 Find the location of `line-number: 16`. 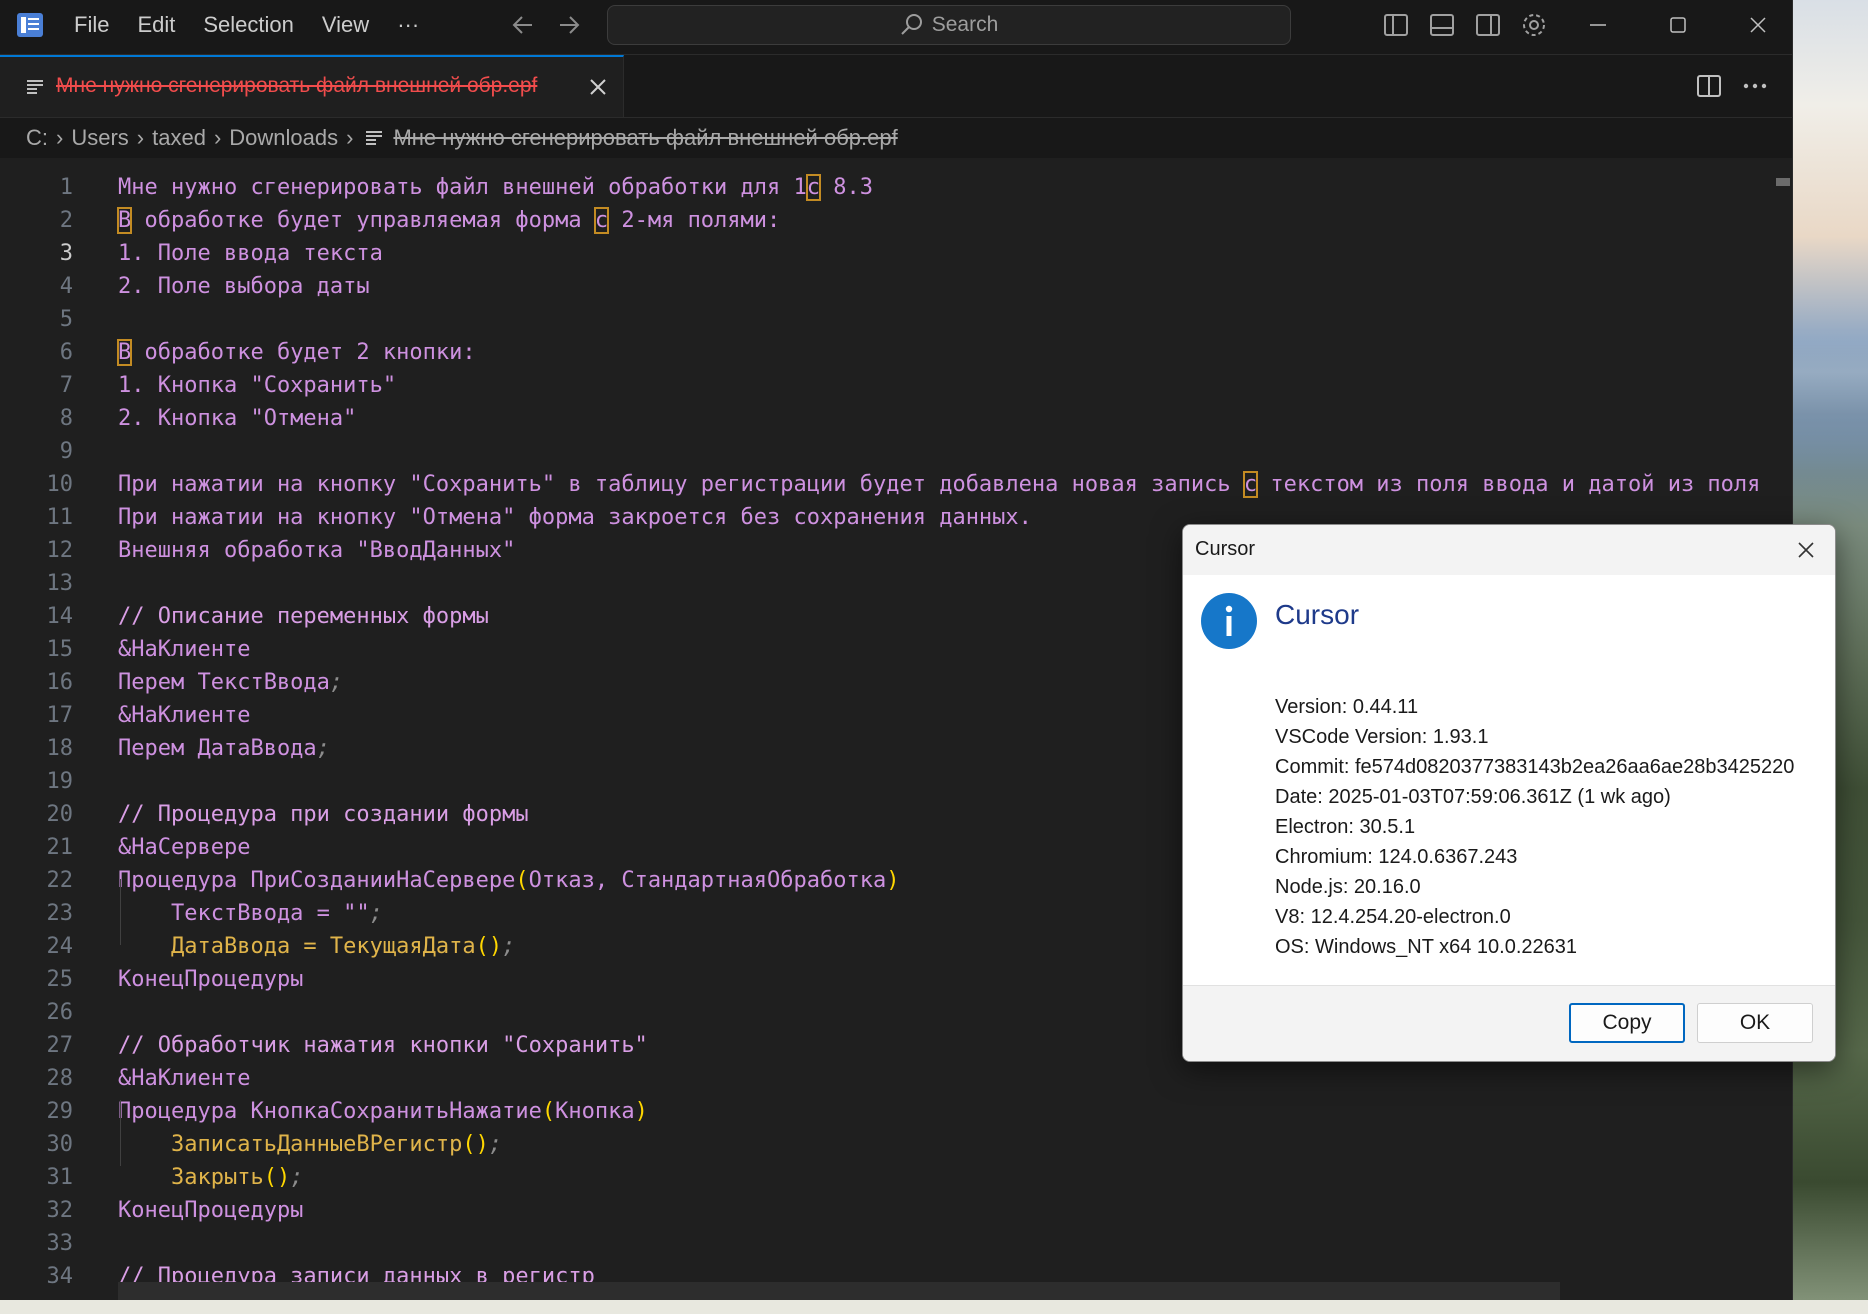

line-number: 16 is located at coordinates (60, 682).